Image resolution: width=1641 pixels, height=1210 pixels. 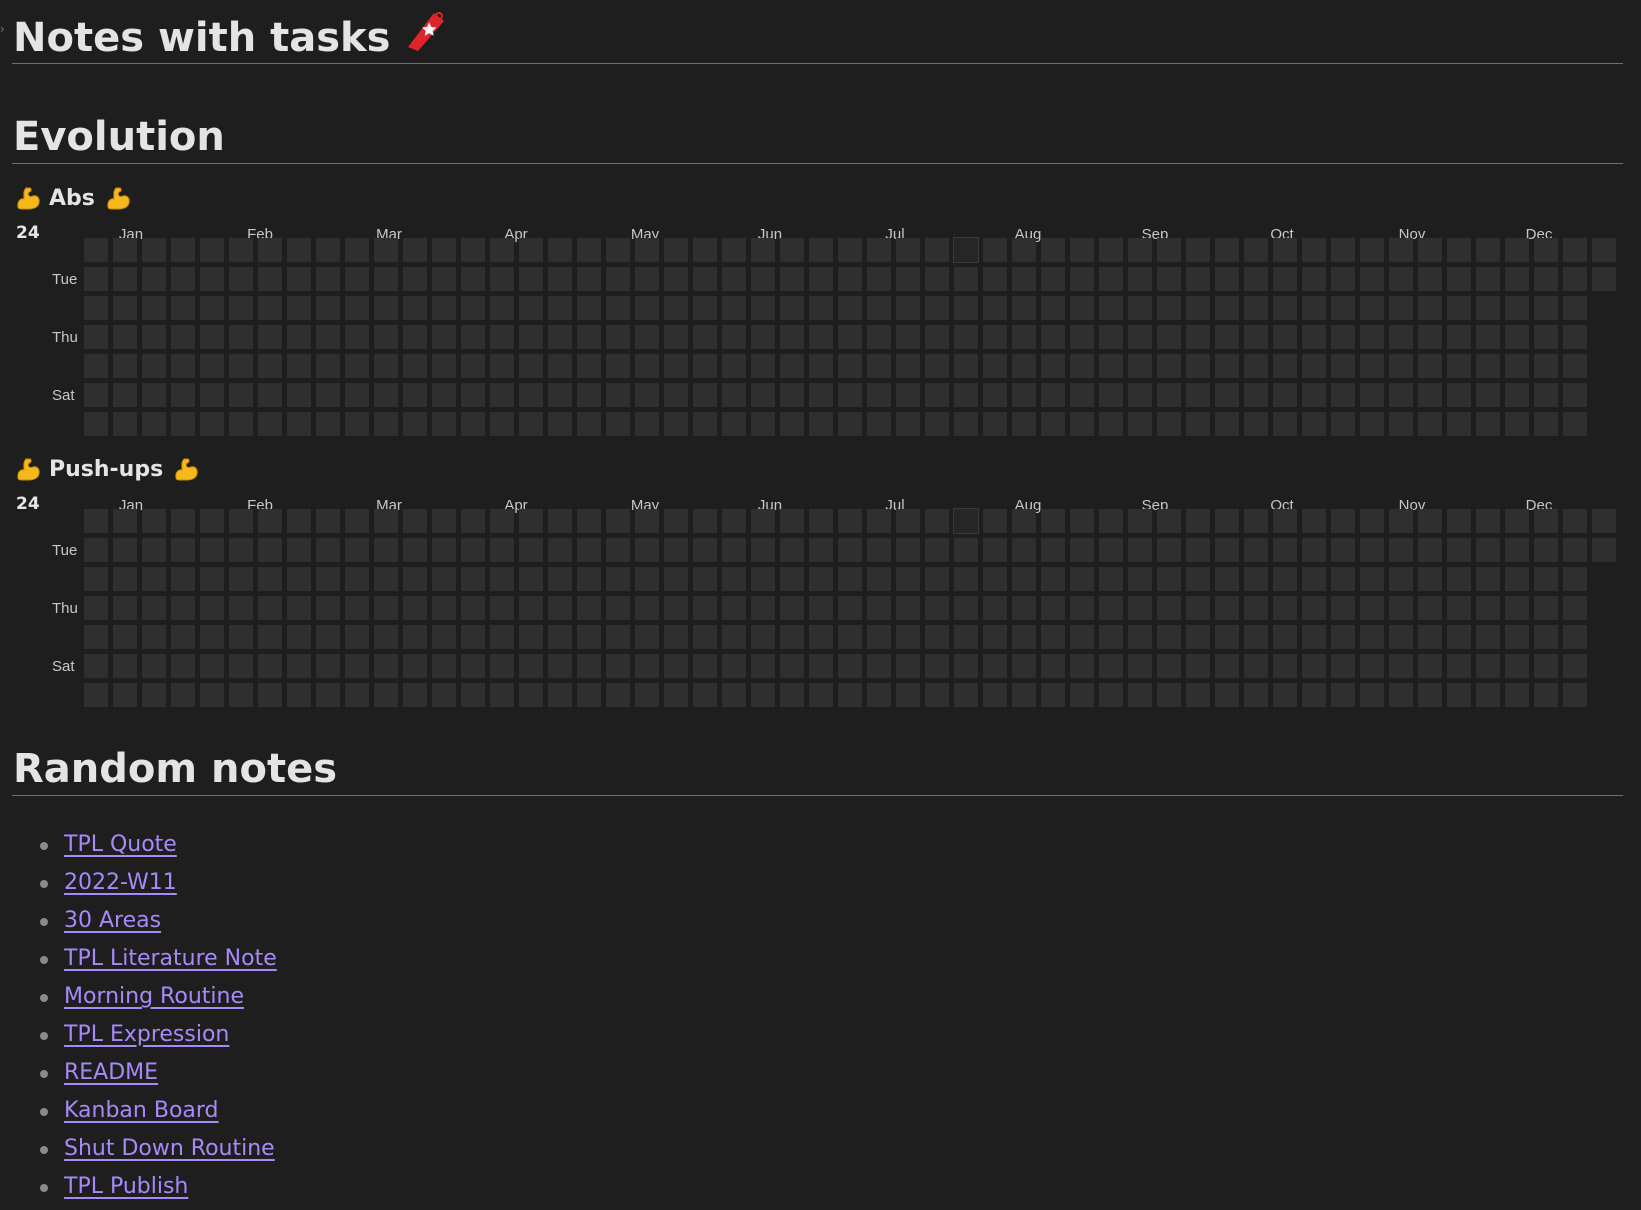 I want to click on note-link: TPL Publish, so click(x=126, y=1186).